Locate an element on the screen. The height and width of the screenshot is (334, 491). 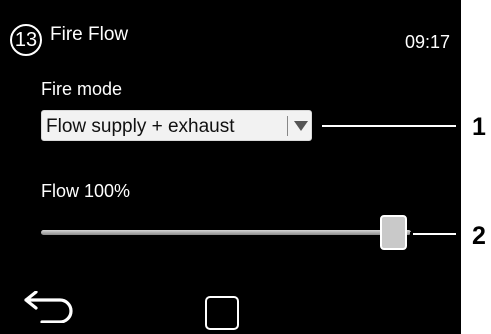
flow-slider-thumb is located at coordinates (393, 232).